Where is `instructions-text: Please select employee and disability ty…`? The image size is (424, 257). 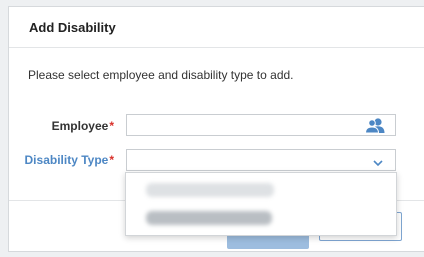
instructions-text: Please select employee and disability ty… is located at coordinates (161, 75).